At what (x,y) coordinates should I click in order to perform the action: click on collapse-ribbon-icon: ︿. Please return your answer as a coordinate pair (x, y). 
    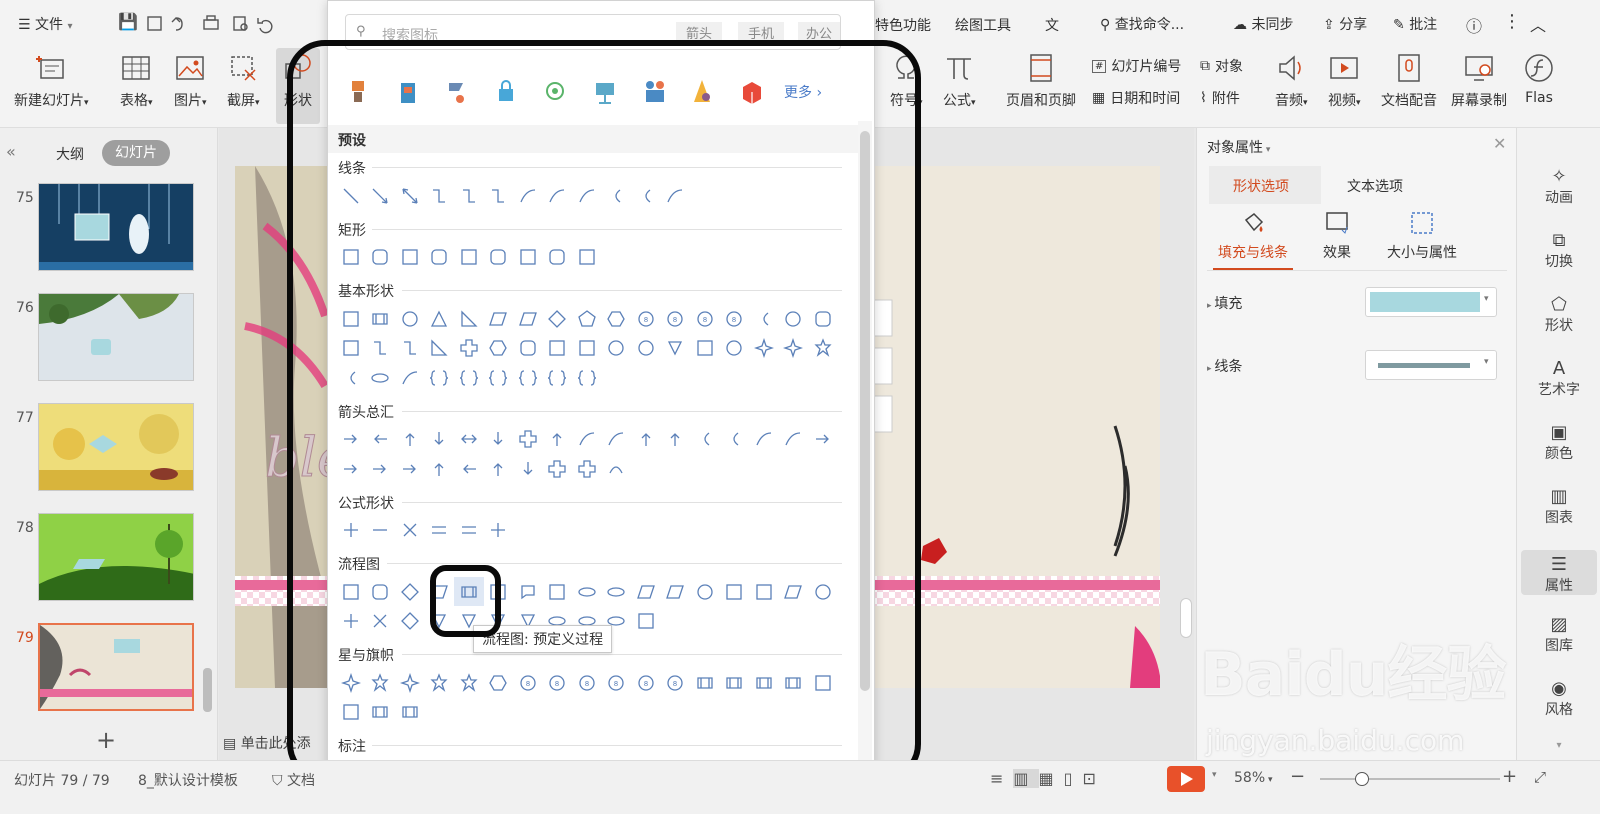
    Looking at the image, I should click on (1538, 24).